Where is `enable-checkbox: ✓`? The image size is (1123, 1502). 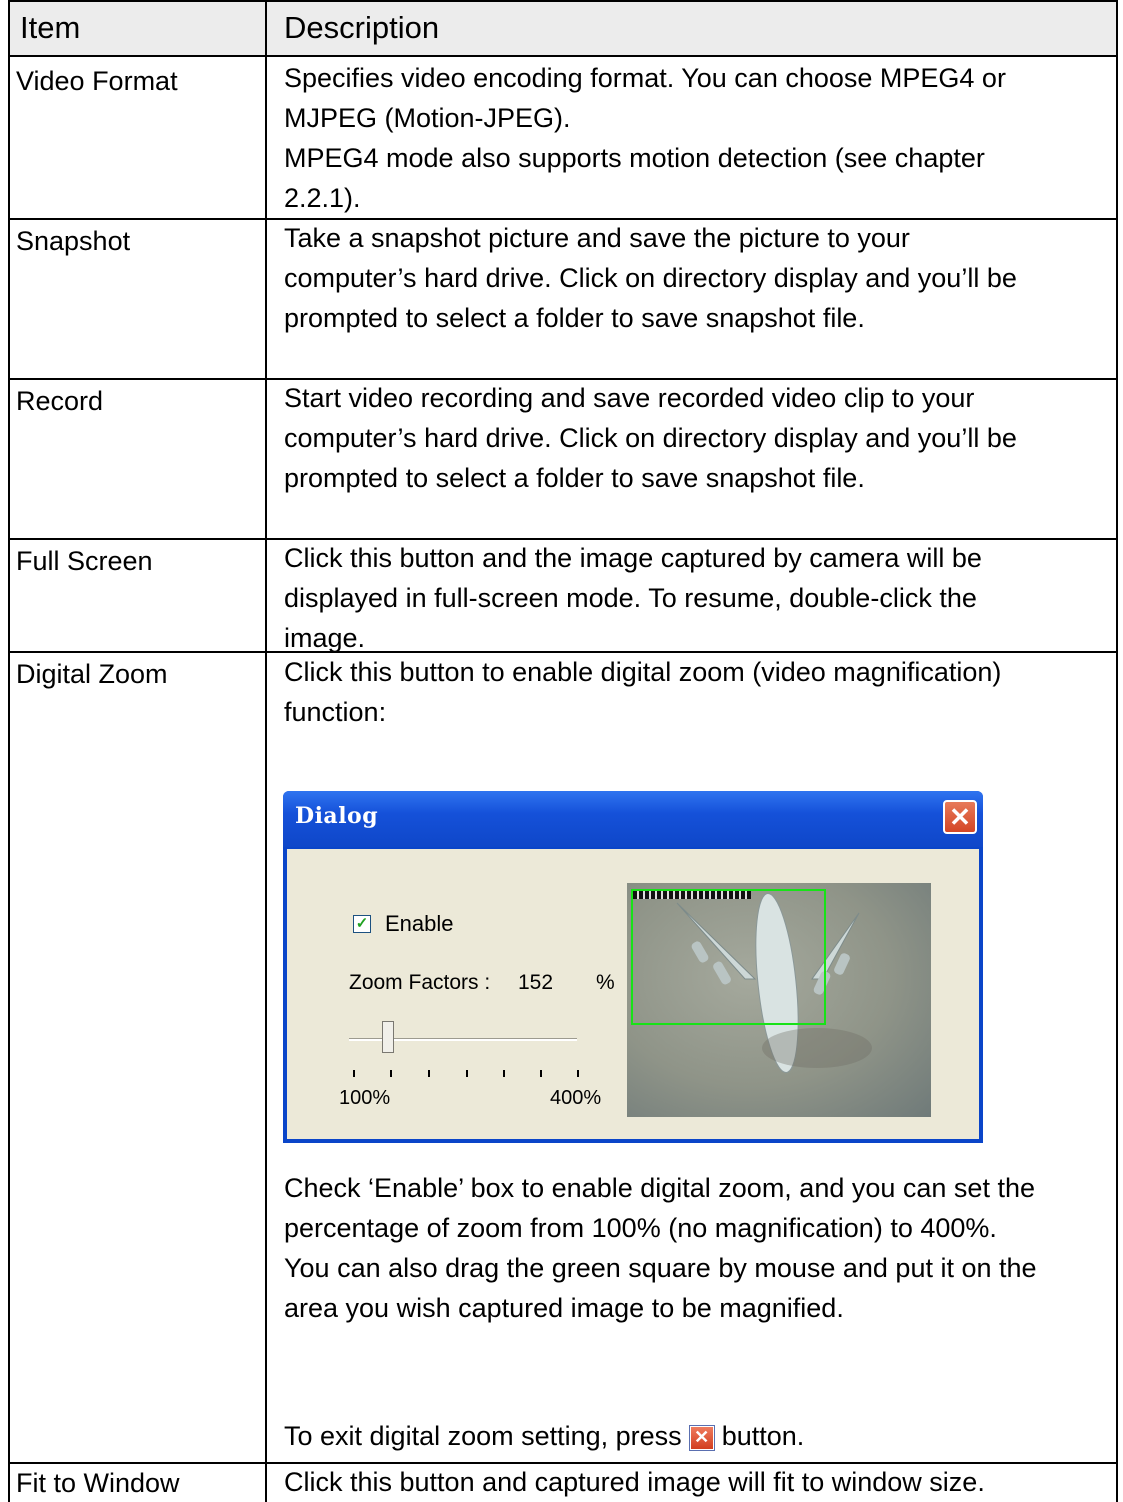
enable-checkbox: ✓ is located at coordinates (362, 924).